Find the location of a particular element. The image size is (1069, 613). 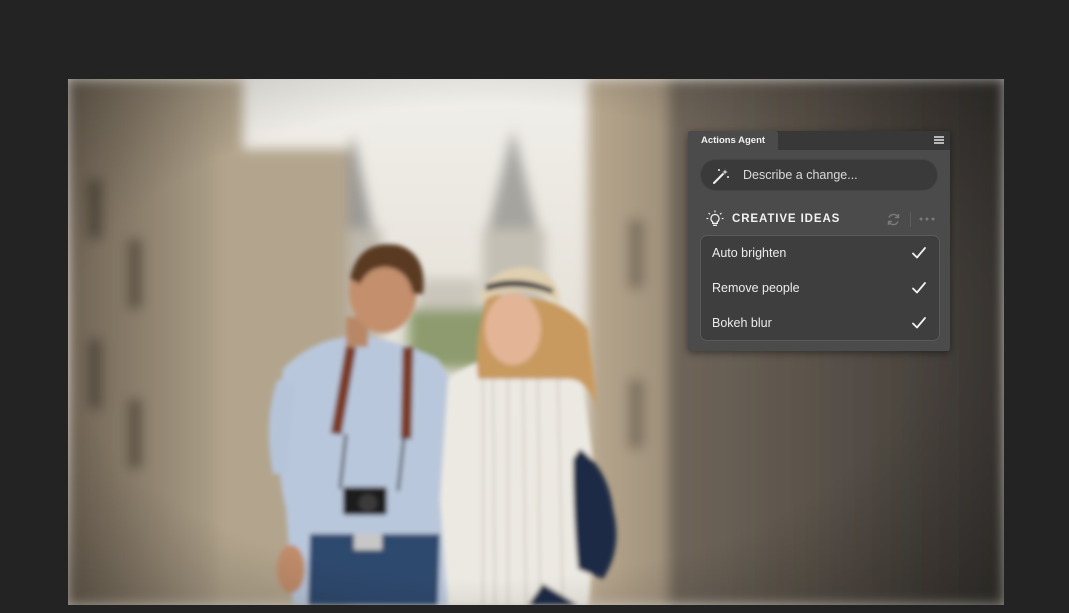

idea-label: Auto brighten is located at coordinates (749, 253).